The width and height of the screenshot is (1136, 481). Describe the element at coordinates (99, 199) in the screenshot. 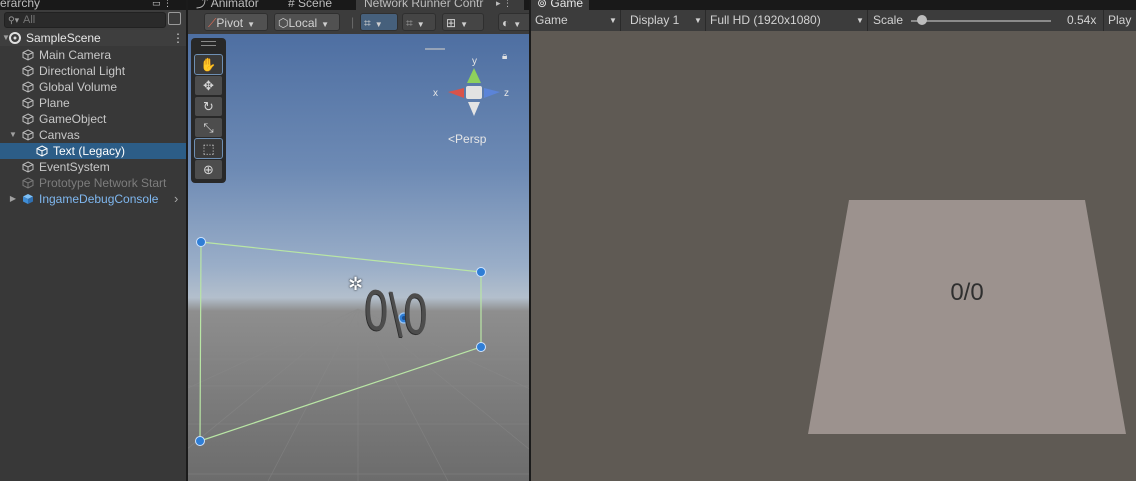

I see `hierarchy-item-label: IngameDebugConsole` at that location.